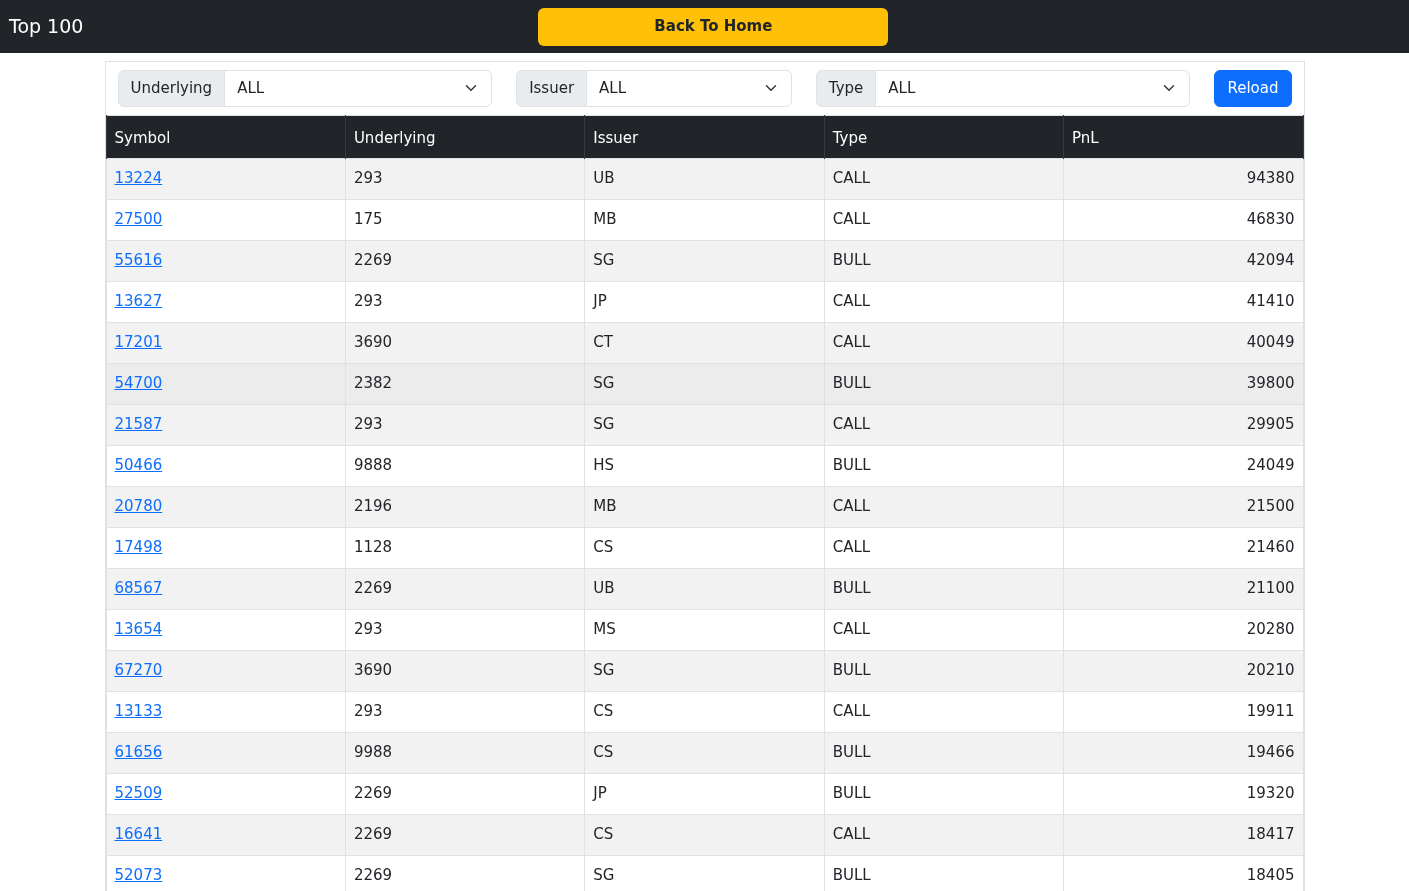 This screenshot has height=891, width=1409. Describe the element at coordinates (1183, 342) in the screenshot. I see `table-cell: 40049` at that location.